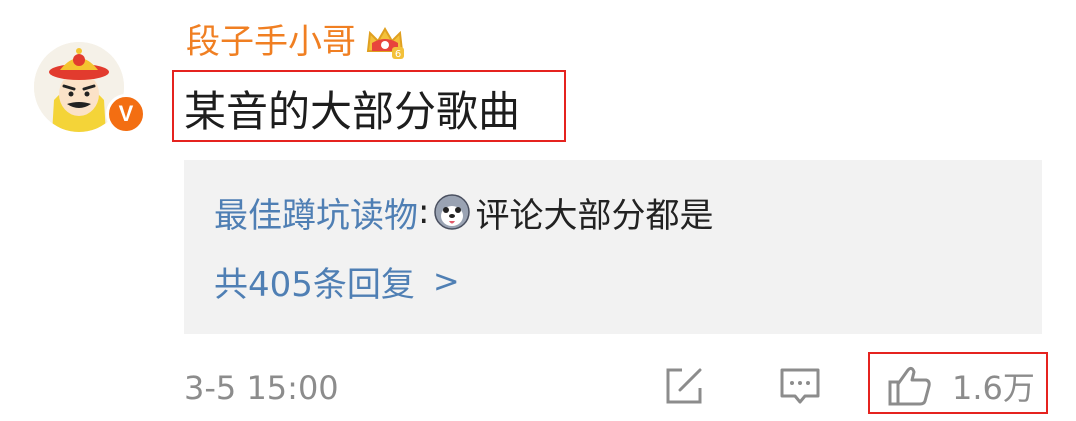 Image resolution: width=1076 pixels, height=421 pixels. Describe the element at coordinates (271, 42) in the screenshot. I see `username-link: 段子手小哥` at that location.